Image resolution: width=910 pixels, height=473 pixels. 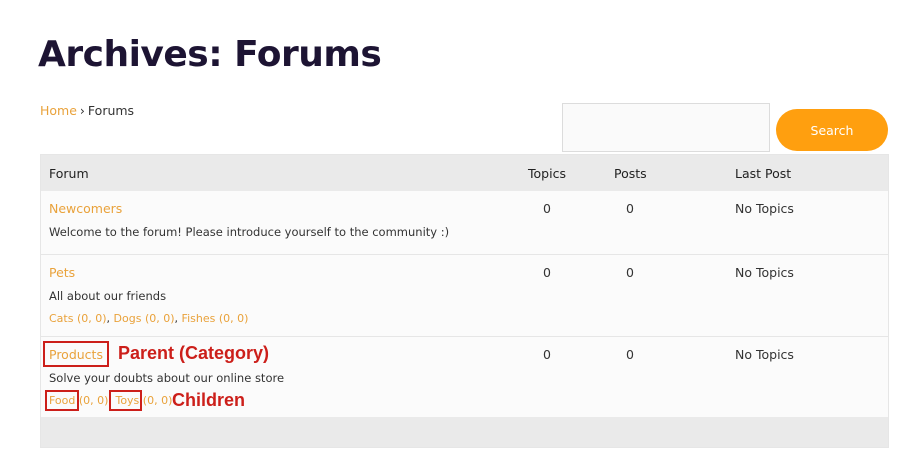 I want to click on page-title: Archives: Forums, so click(x=210, y=54).